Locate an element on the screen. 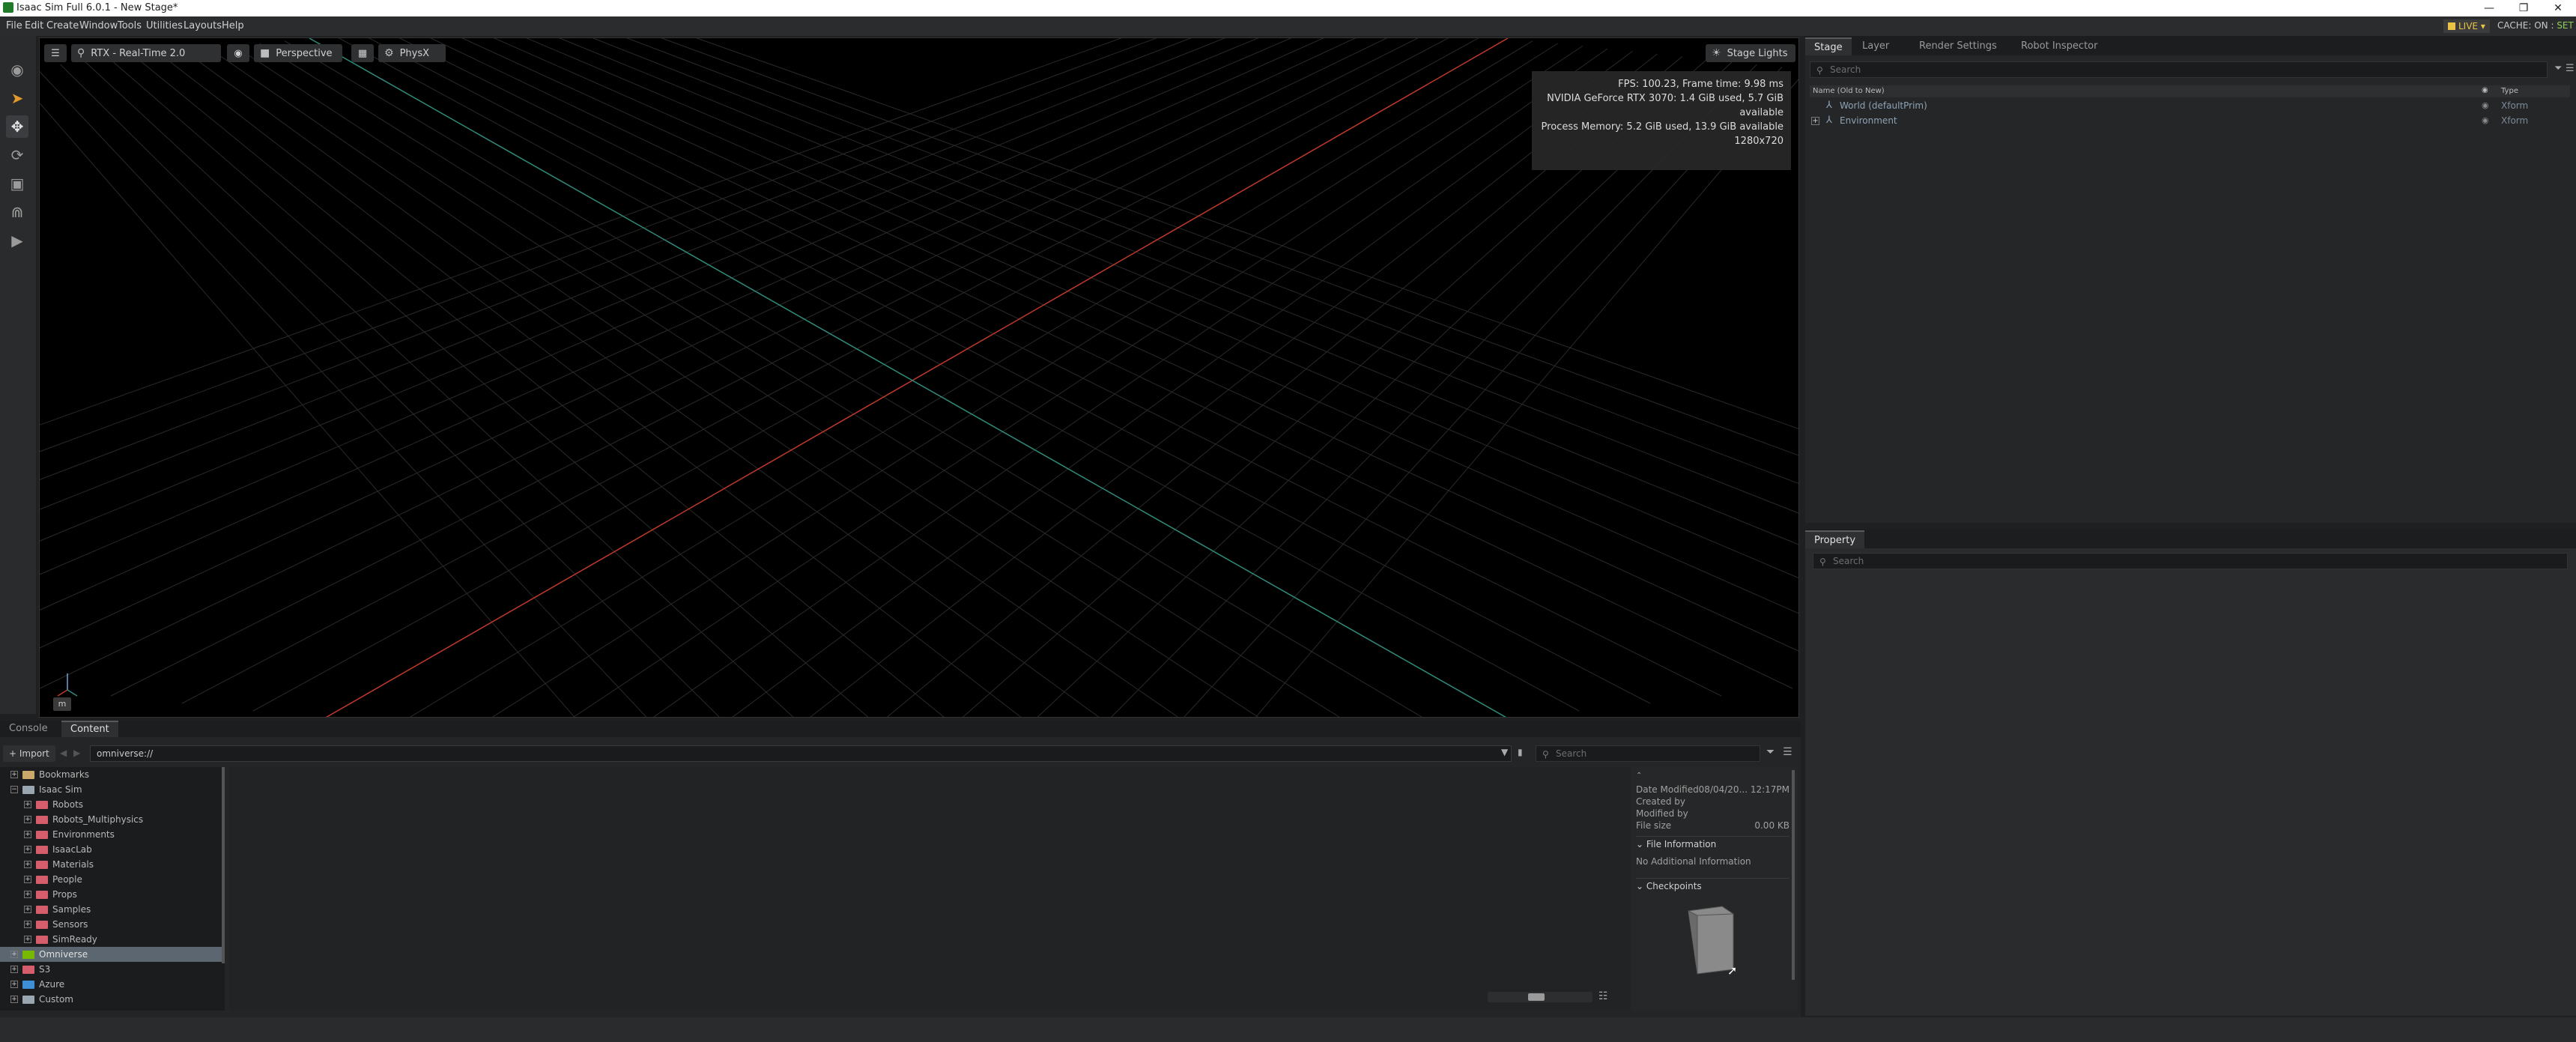 This screenshot has height=1042, width=2576. tree-scrollbar is located at coordinates (223, 865).